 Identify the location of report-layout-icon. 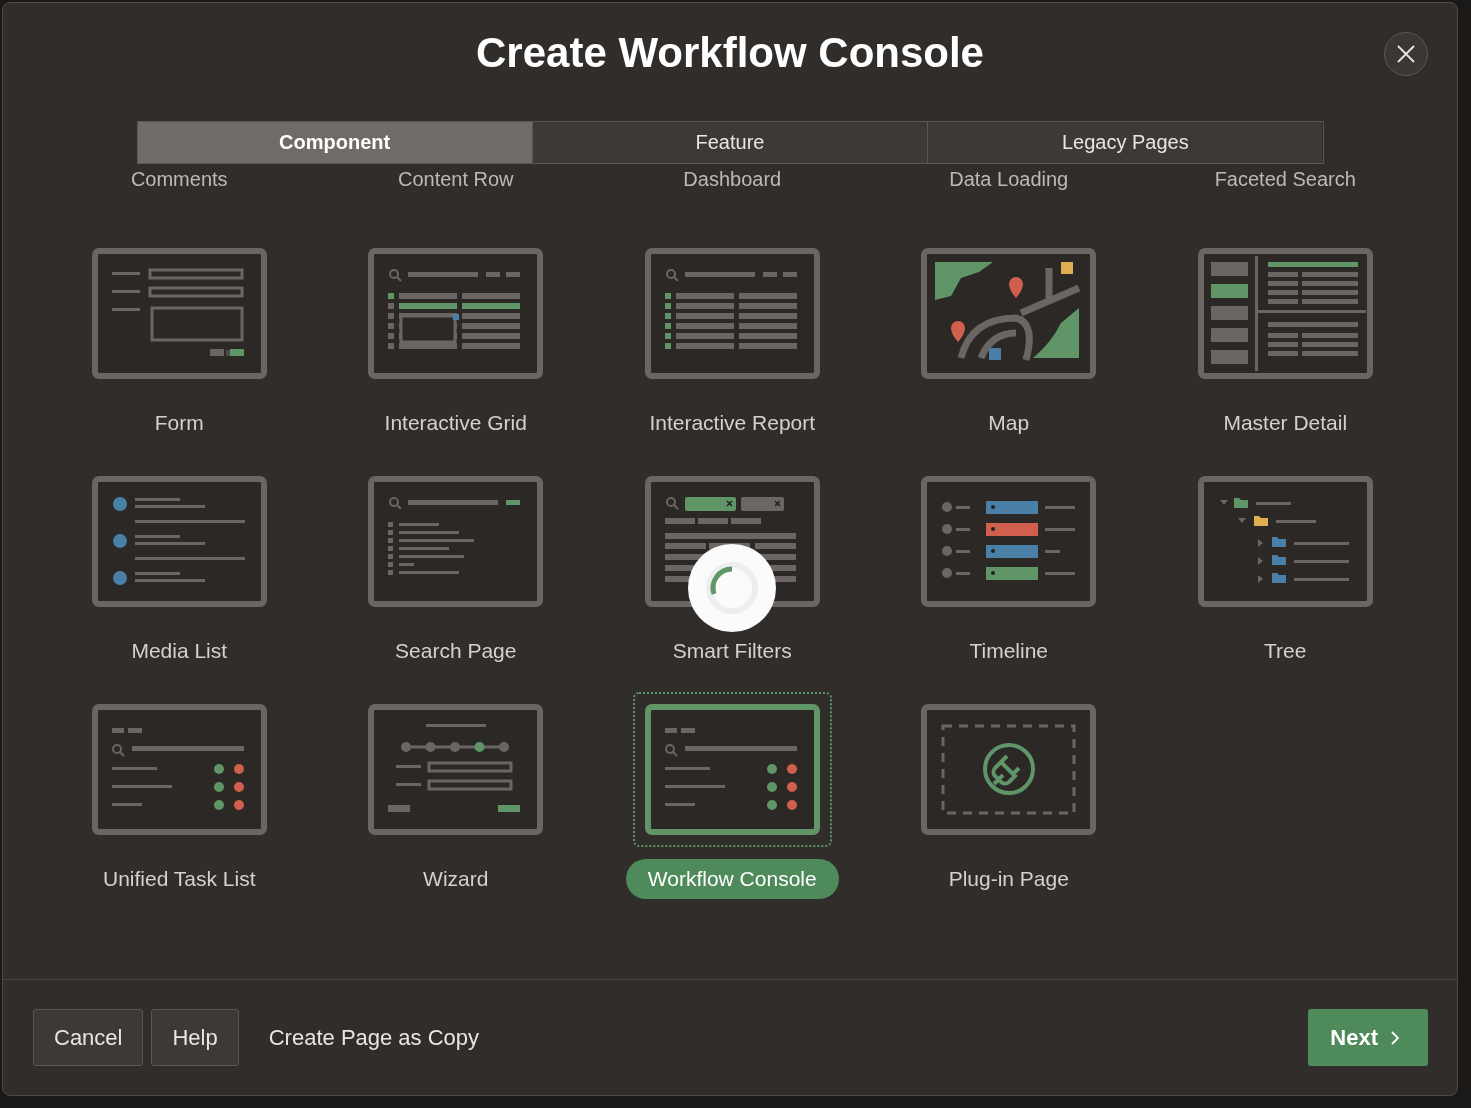
(732, 313).